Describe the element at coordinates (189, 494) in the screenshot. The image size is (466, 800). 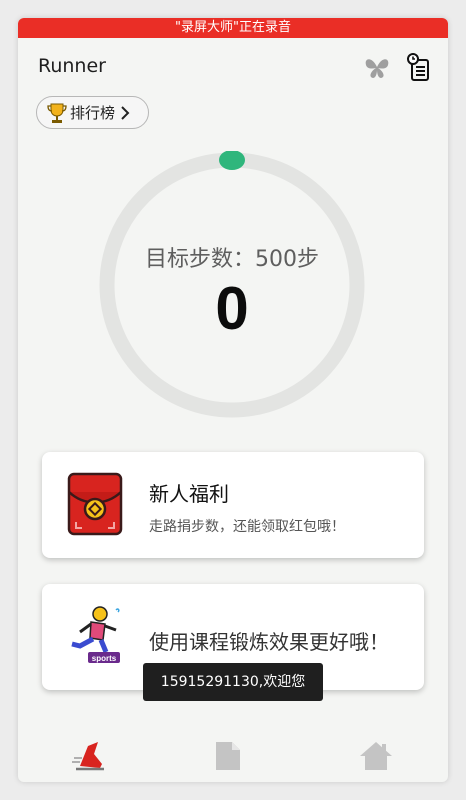
I see `newcomer-benefit-title: 新人福利` at that location.